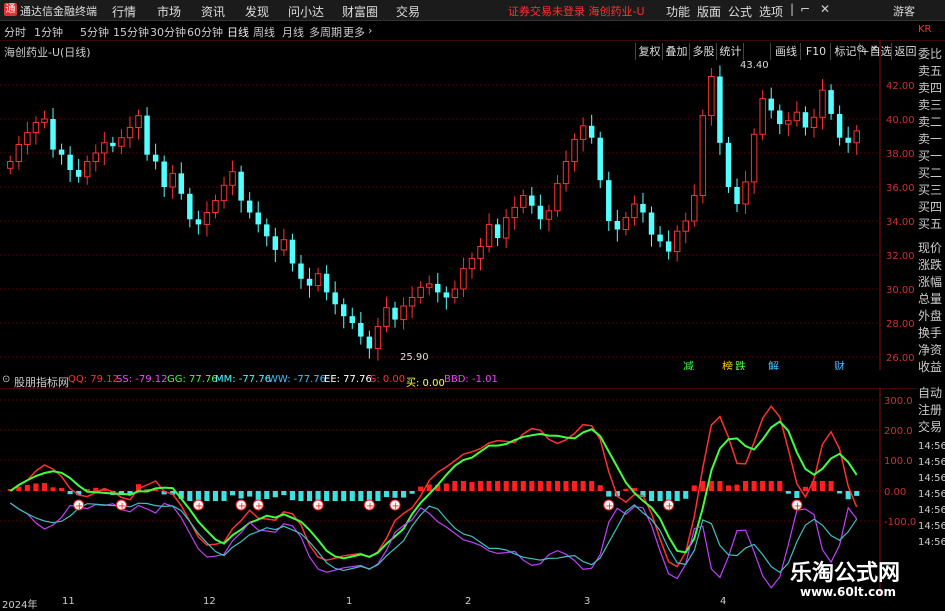 This screenshot has height=611, width=945. I want to click on side-item: 买四, so click(931, 207).